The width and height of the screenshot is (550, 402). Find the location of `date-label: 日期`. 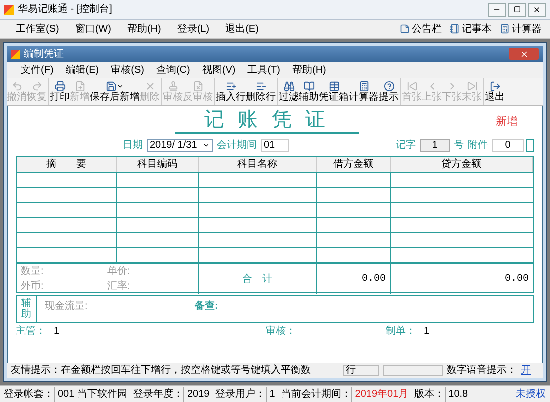

date-label: 日期 is located at coordinates (133, 145).